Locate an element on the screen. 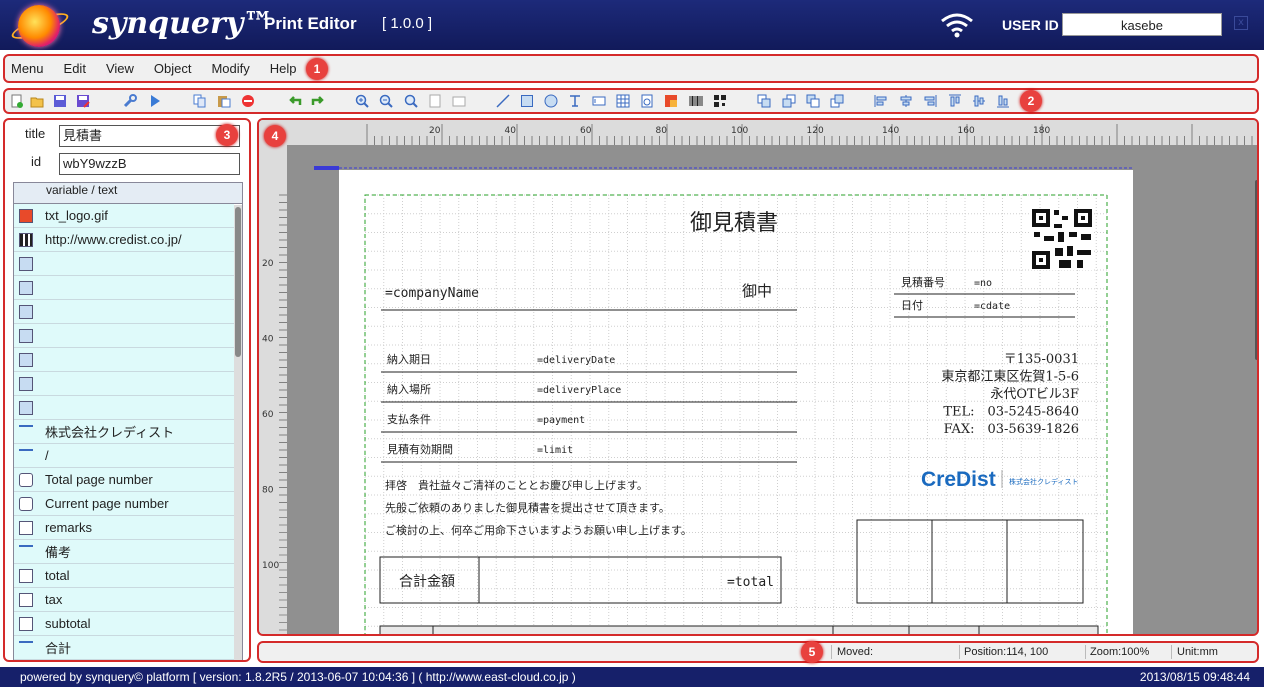 The height and width of the screenshot is (687, 1264). page-icon is located at coordinates (435, 101).